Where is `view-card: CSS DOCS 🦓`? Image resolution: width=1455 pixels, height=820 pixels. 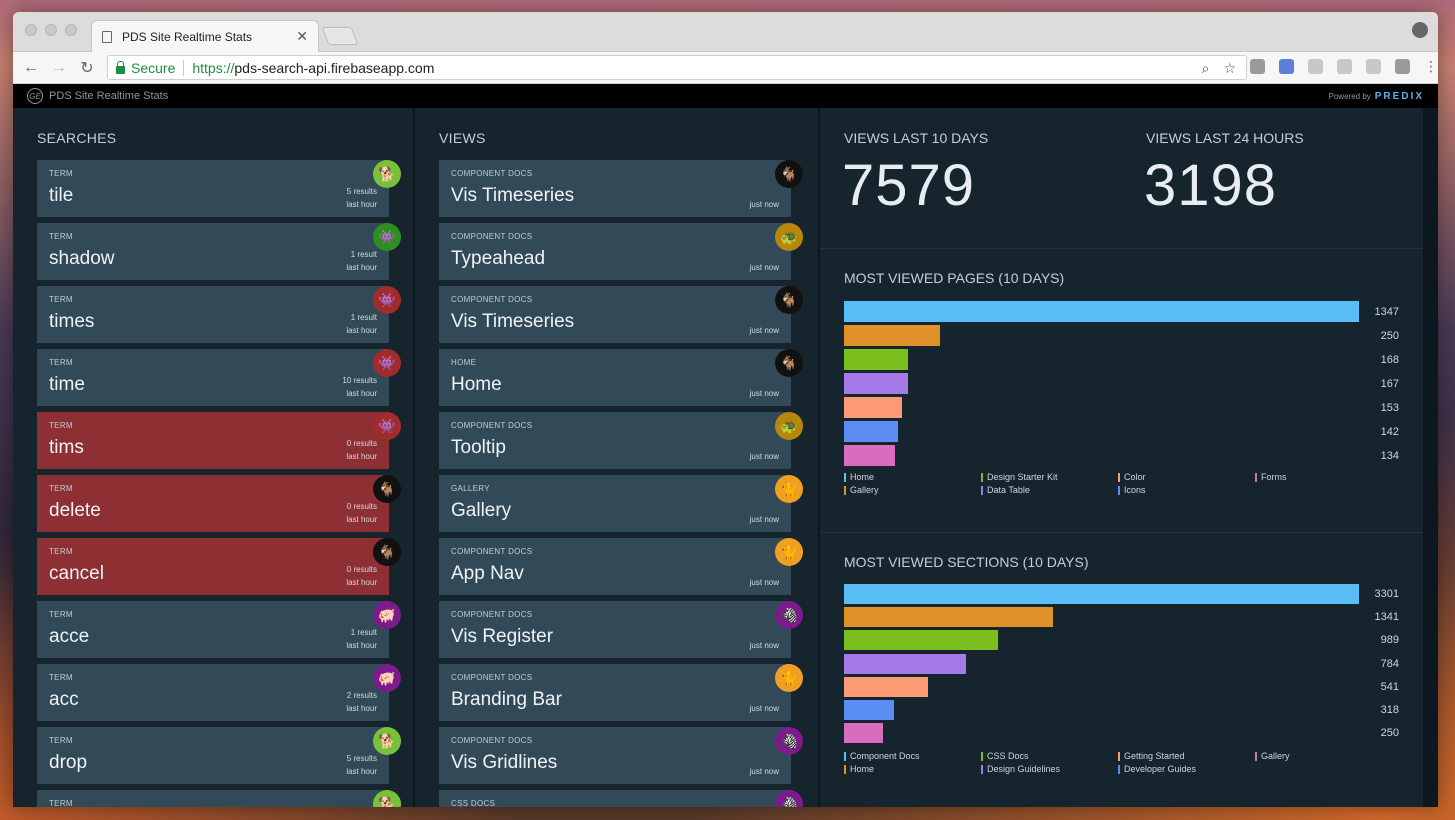 view-card: CSS DOCS 🦓 is located at coordinates (621, 798).